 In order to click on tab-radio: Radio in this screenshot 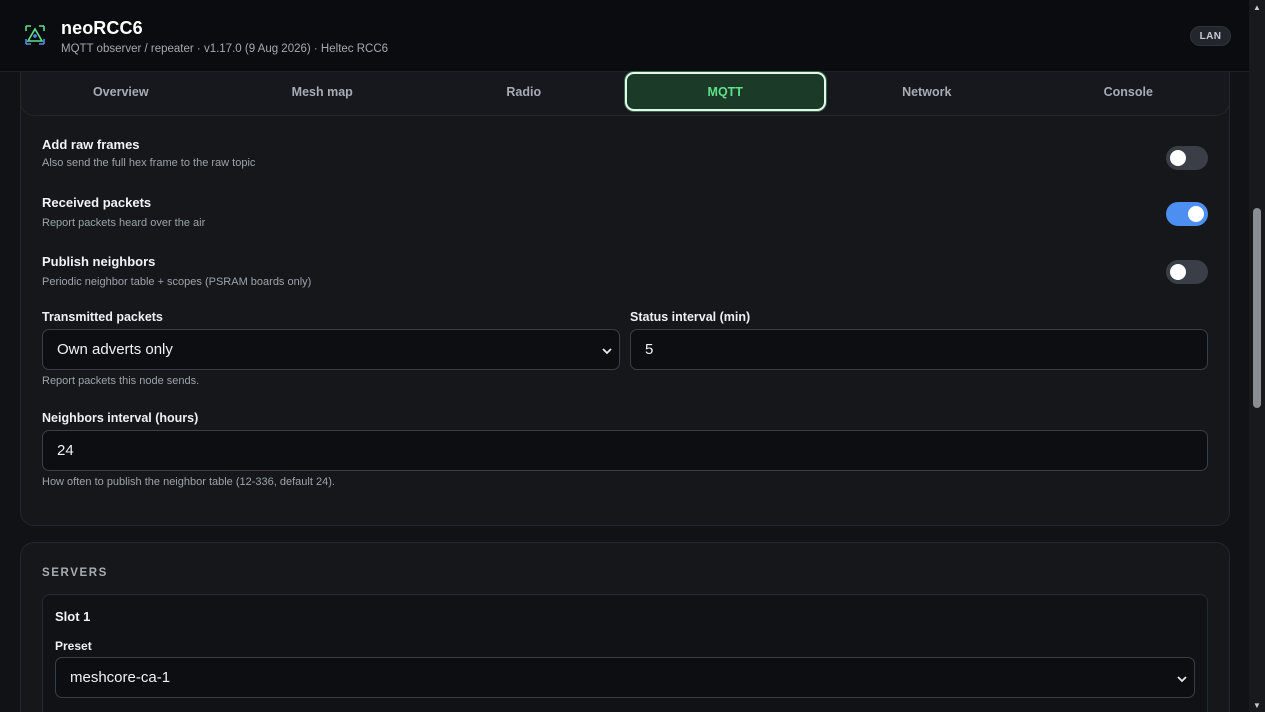, I will do `click(524, 91)`.